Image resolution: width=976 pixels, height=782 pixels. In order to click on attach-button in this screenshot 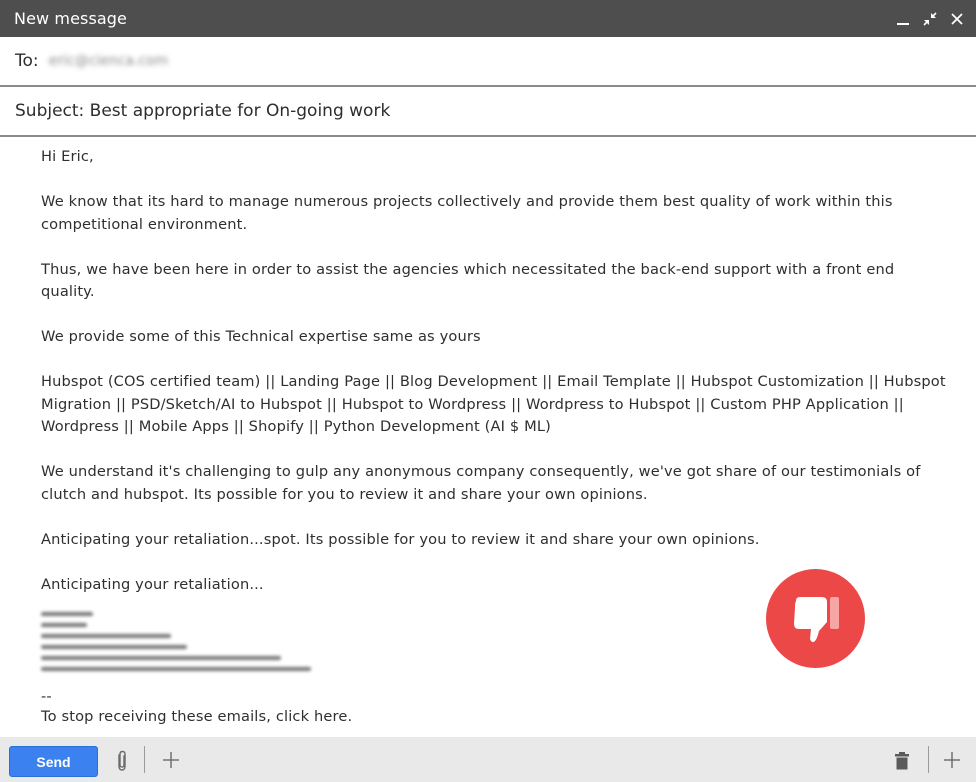, I will do `click(122, 761)`.